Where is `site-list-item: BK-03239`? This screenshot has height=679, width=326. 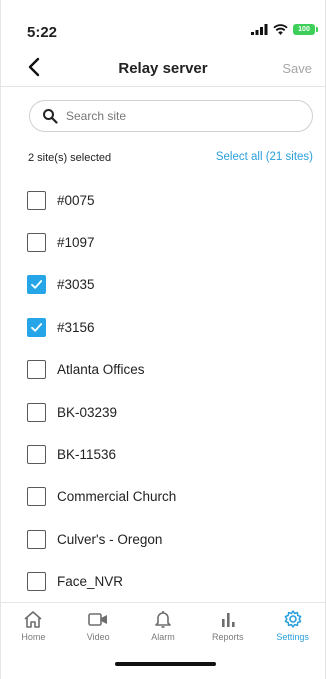
site-list-item: BK-03239 is located at coordinates (163, 412).